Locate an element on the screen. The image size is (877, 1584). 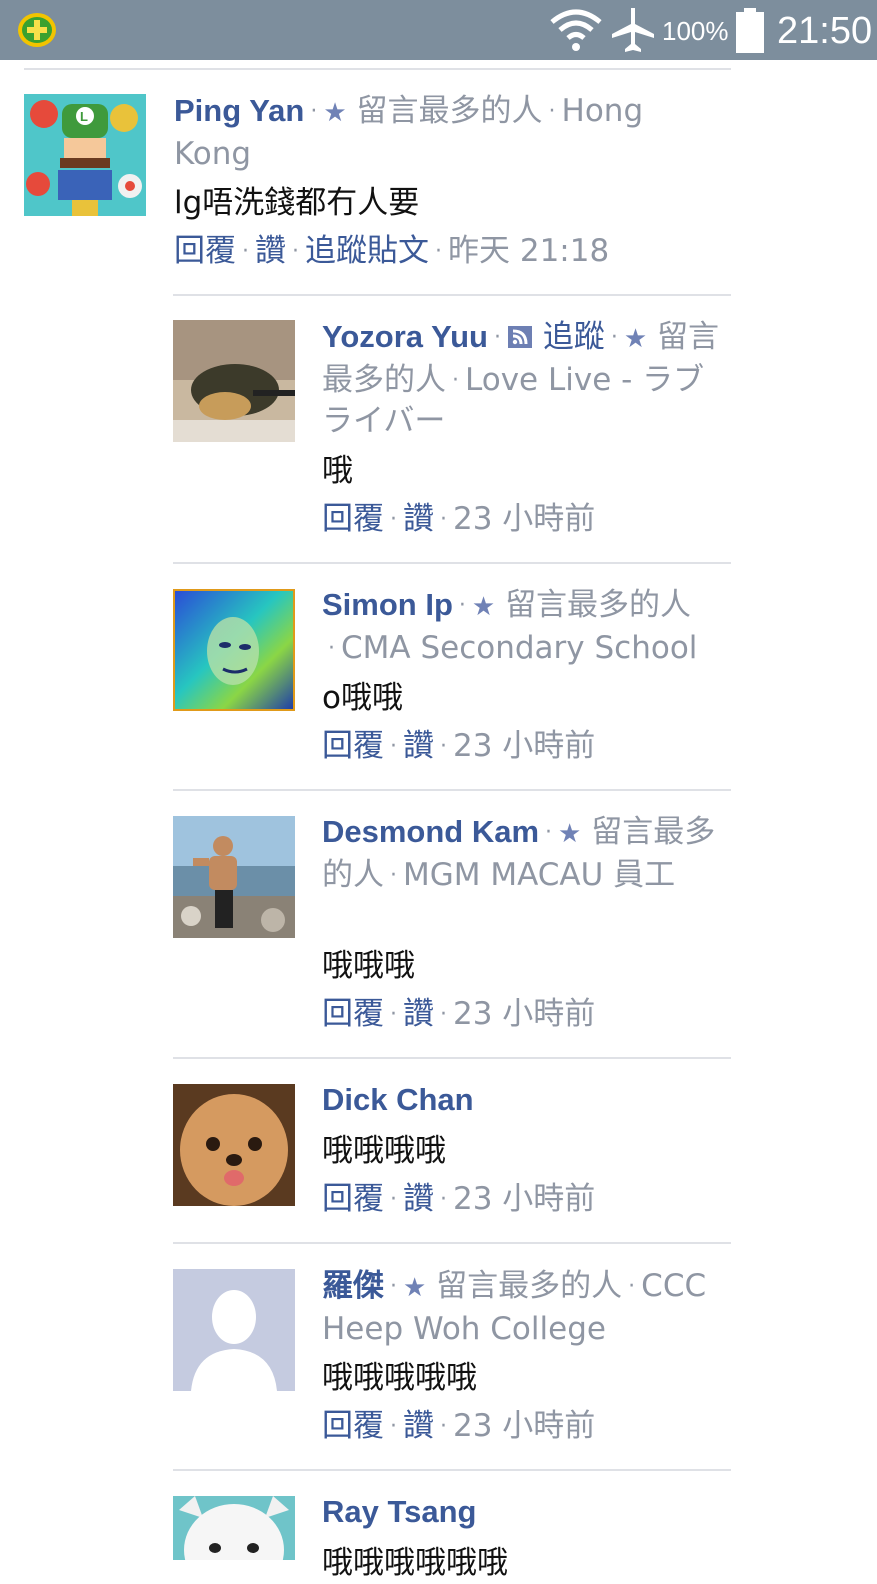
app-notification-icon is located at coordinates (37, 30).